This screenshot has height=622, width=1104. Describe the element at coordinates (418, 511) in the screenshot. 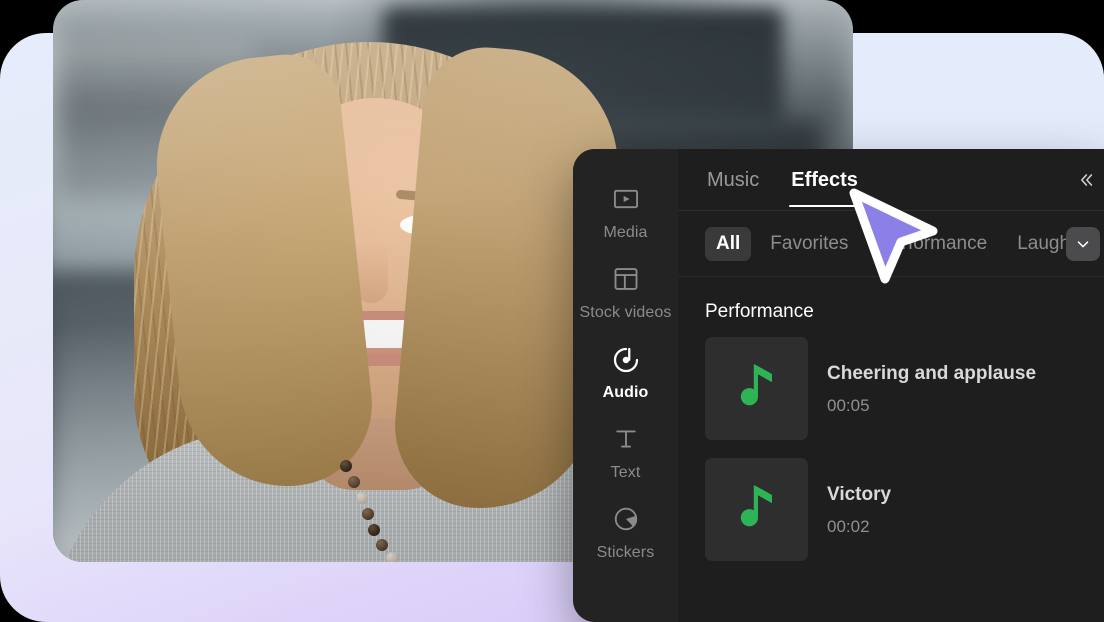

I see `subject-necklace` at that location.